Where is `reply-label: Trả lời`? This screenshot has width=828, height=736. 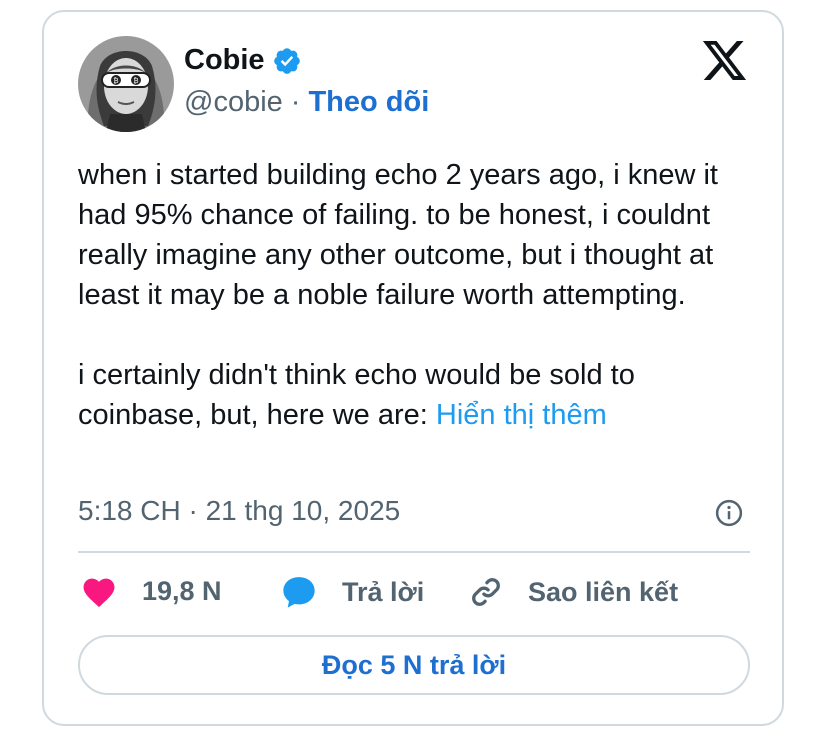
reply-label: Trả lời is located at coordinates (383, 591).